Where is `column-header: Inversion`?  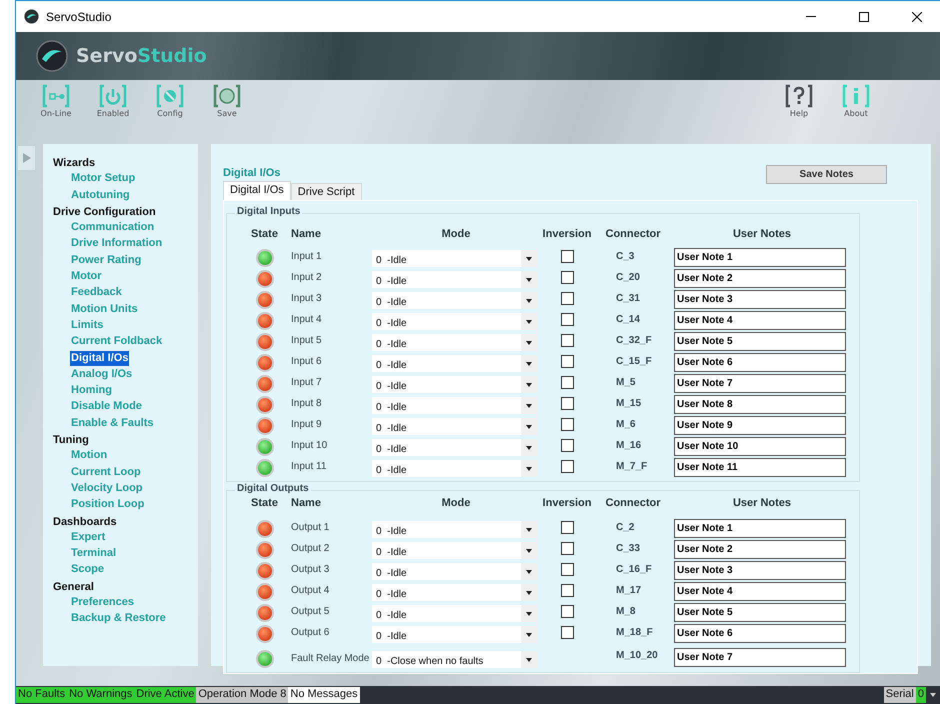 column-header: Inversion is located at coordinates (567, 234).